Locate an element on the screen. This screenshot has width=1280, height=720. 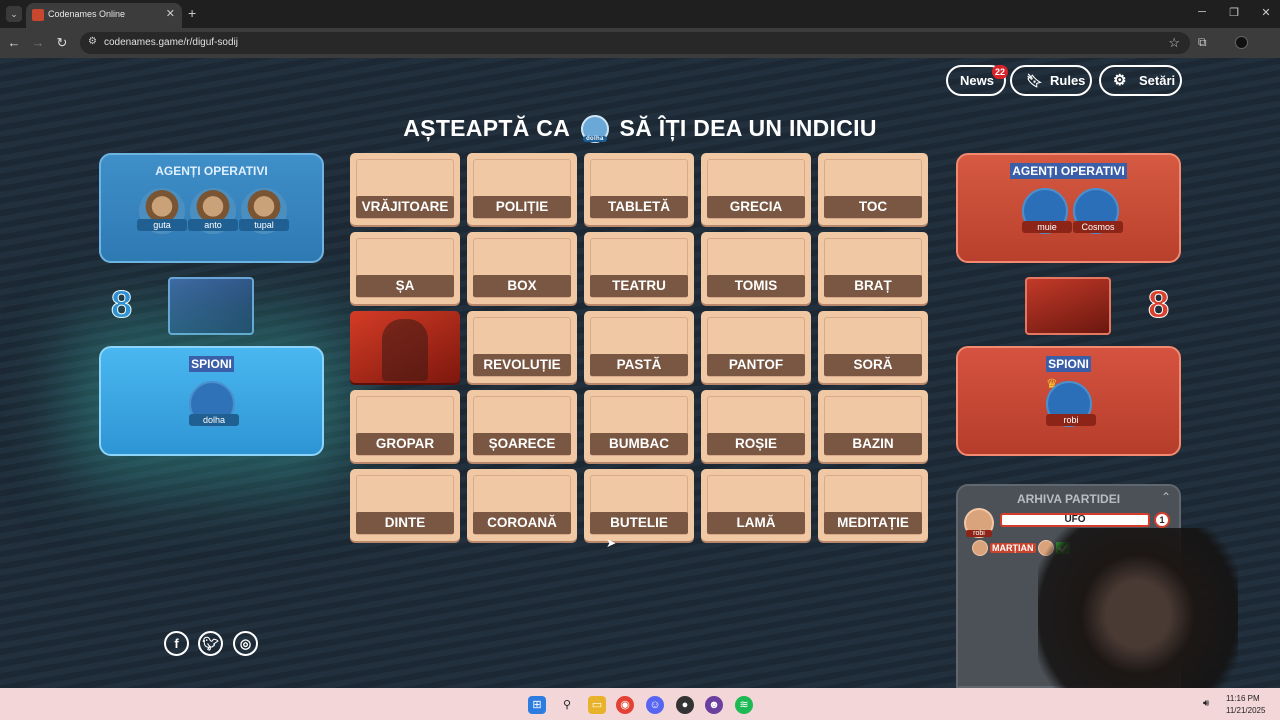
spymaster-avatar-name: dolha is located at coordinates (594, 138).